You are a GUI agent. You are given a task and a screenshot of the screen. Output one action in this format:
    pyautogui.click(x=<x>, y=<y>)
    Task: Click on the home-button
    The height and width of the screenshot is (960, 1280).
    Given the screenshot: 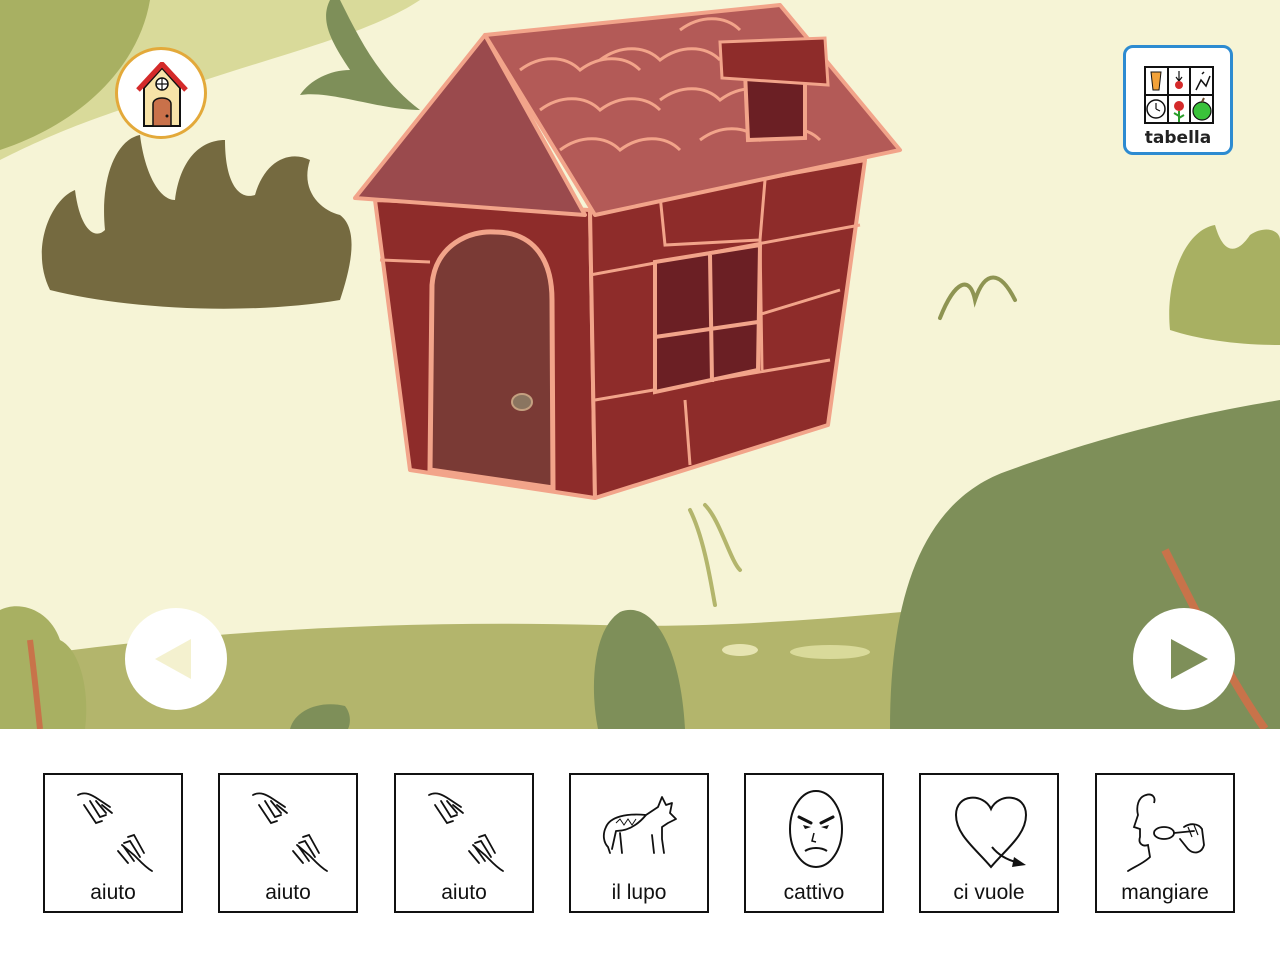 What is the action you would take?
    pyautogui.click(x=161, y=93)
    